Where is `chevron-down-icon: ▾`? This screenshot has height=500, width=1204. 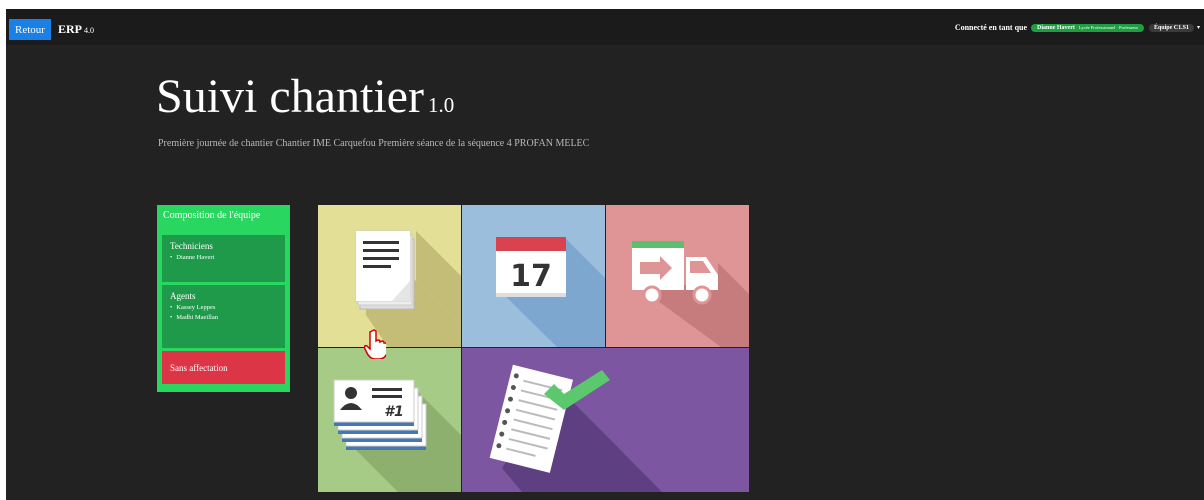 chevron-down-icon: ▾ is located at coordinates (1198, 27).